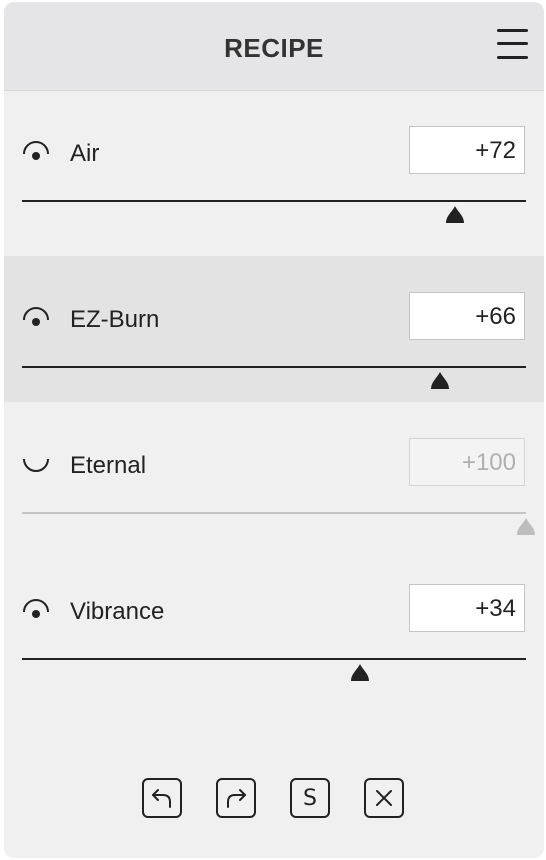 This screenshot has width=546, height=860. I want to click on visibility-off-icon, so click(36, 464).